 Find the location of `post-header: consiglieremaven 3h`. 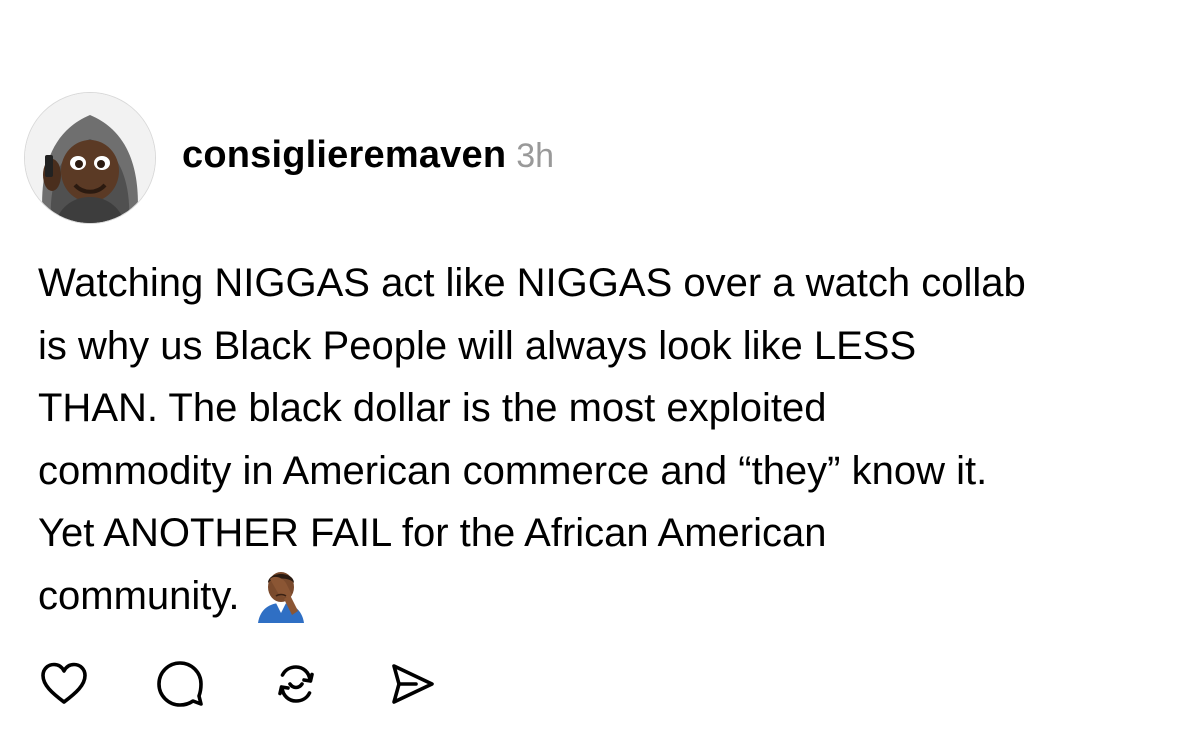

post-header: consiglieremaven 3h is located at coordinates (289, 158).